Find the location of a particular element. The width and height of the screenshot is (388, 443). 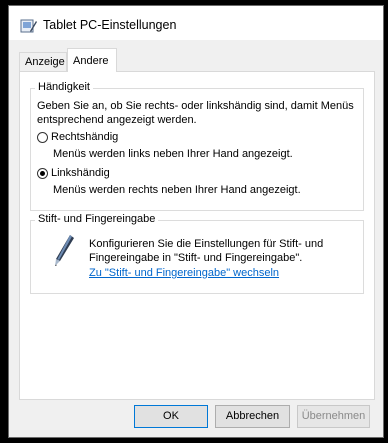

ok-button: OK is located at coordinates (171, 416).